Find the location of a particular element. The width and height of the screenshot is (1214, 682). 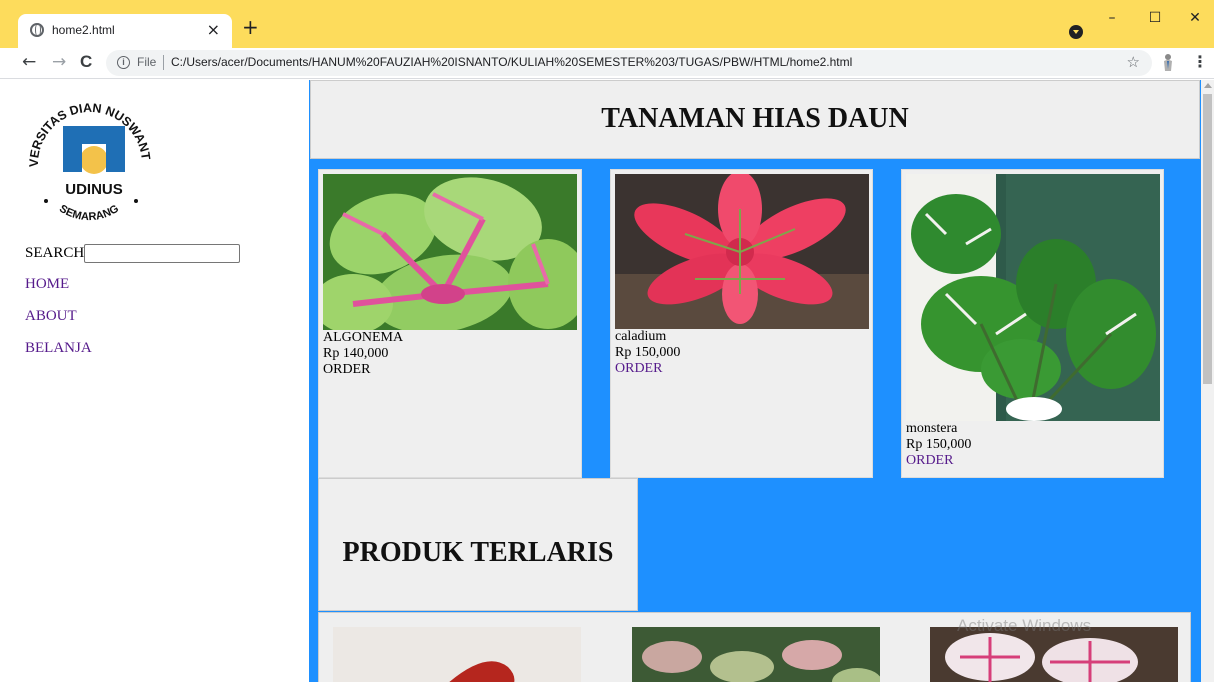

best-seller-header: PRODUK TERLARIS is located at coordinates (478, 544).